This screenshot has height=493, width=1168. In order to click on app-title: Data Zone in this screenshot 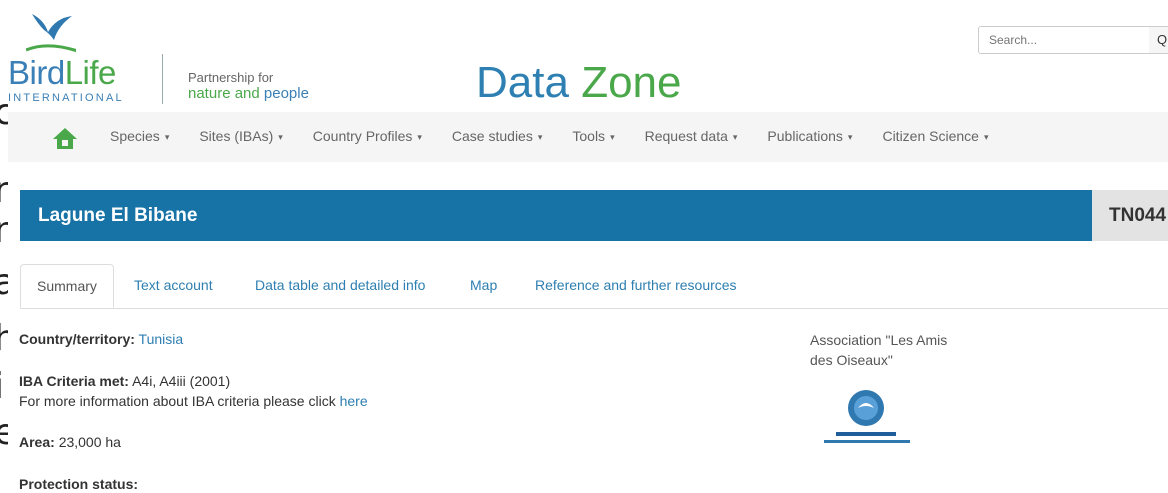, I will do `click(578, 83)`.